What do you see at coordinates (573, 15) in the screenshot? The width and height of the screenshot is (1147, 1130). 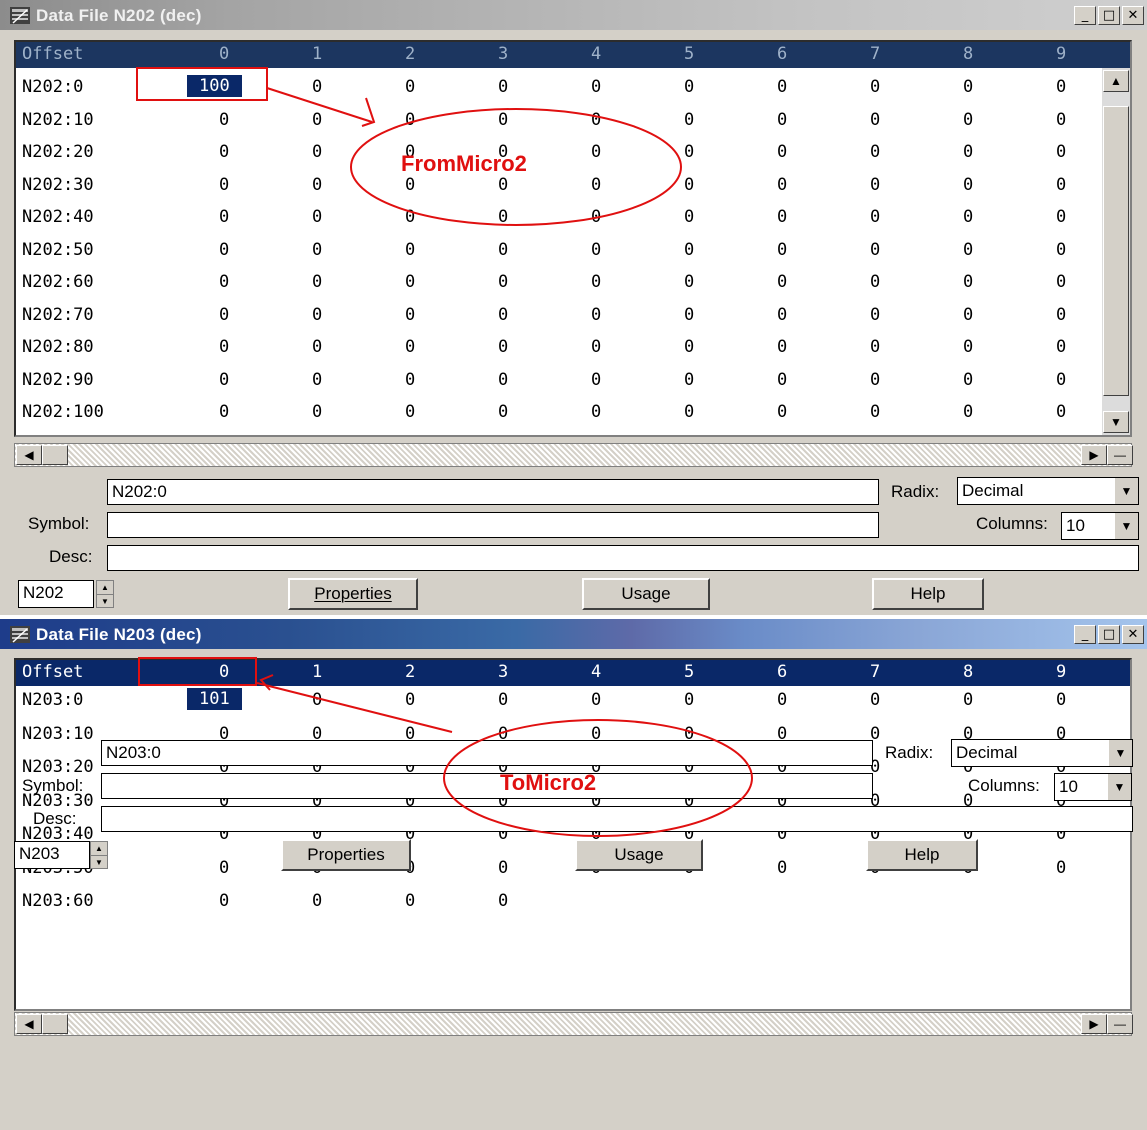 I see `title-bar: Data File N202 (dec) _ □ ✕` at bounding box center [573, 15].